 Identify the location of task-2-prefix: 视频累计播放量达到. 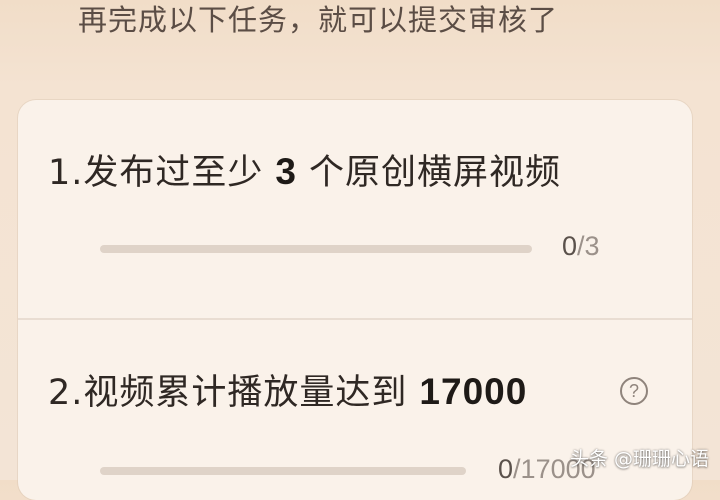
(245, 393).